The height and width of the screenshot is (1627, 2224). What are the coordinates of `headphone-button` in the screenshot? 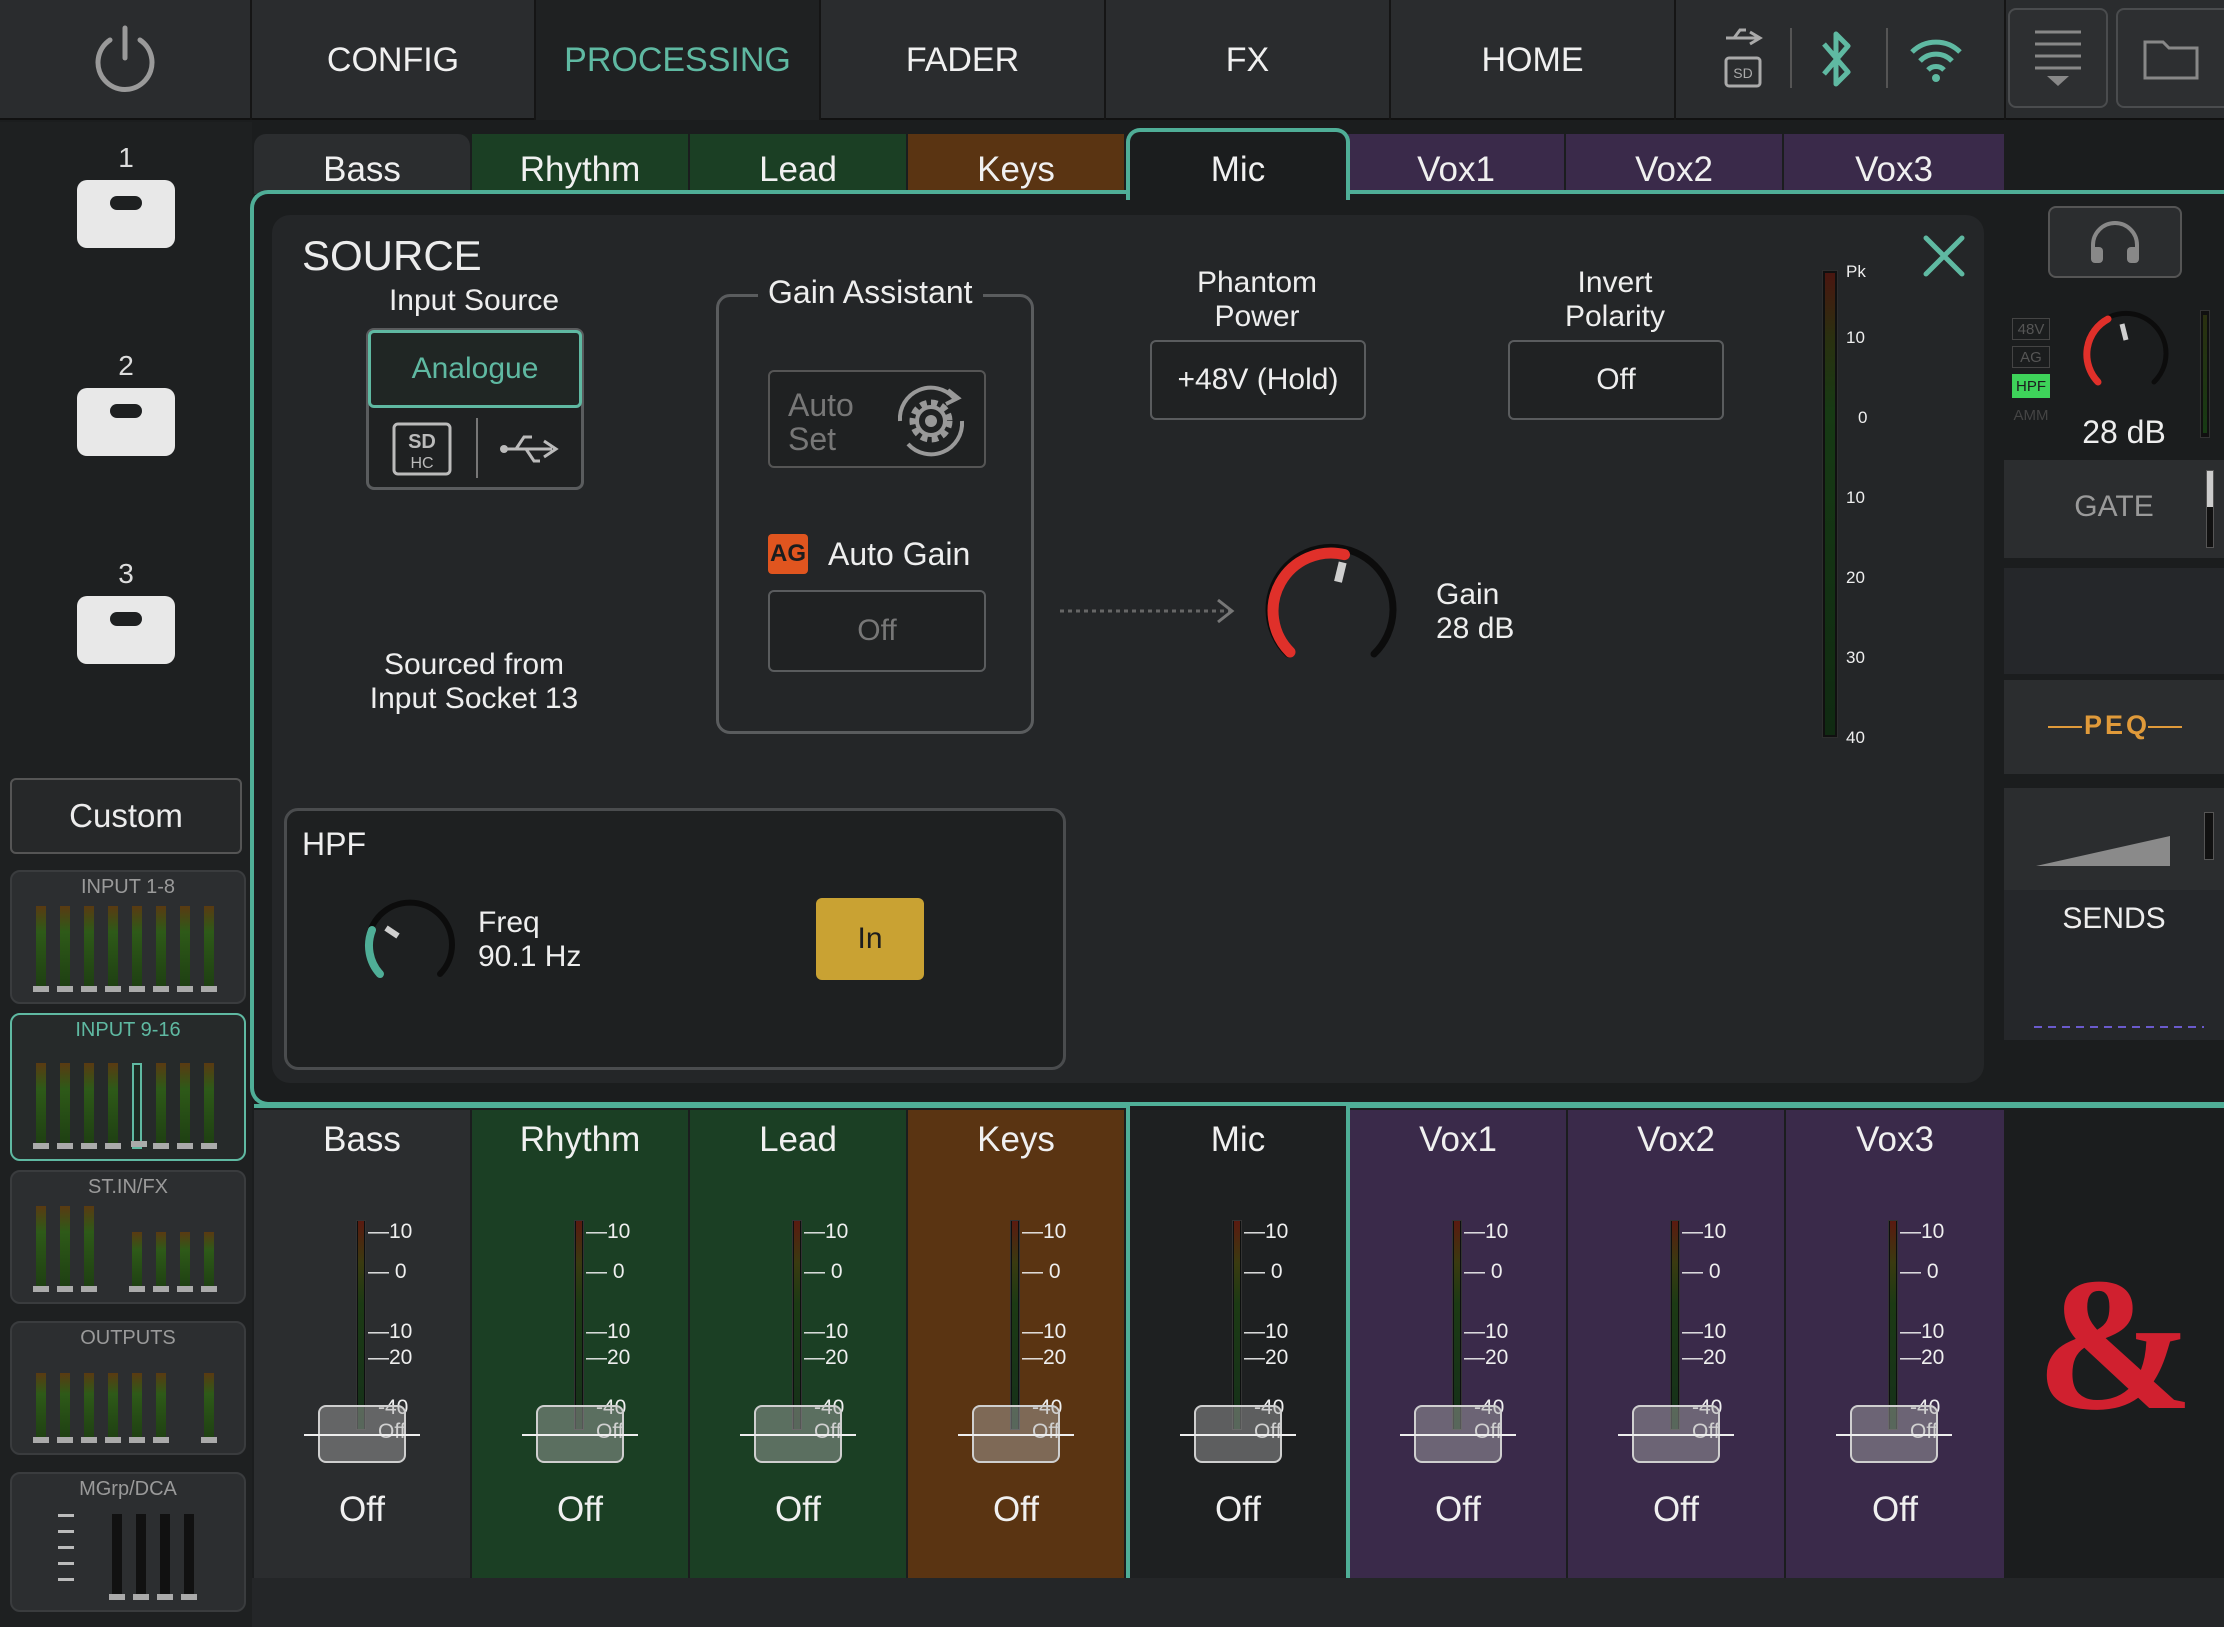 It's located at (2115, 242).